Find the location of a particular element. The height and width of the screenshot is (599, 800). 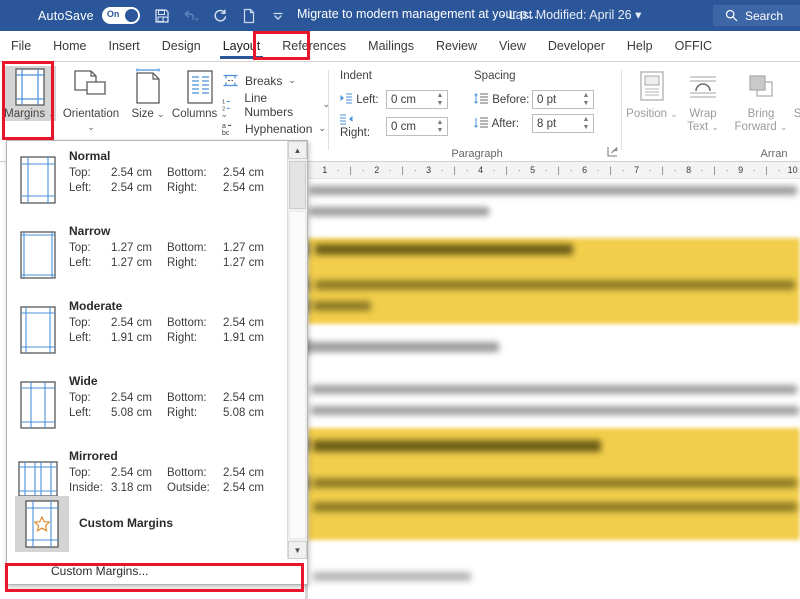

wrap-text-button: Wrap Text ⌄ is located at coordinates (703, 100).